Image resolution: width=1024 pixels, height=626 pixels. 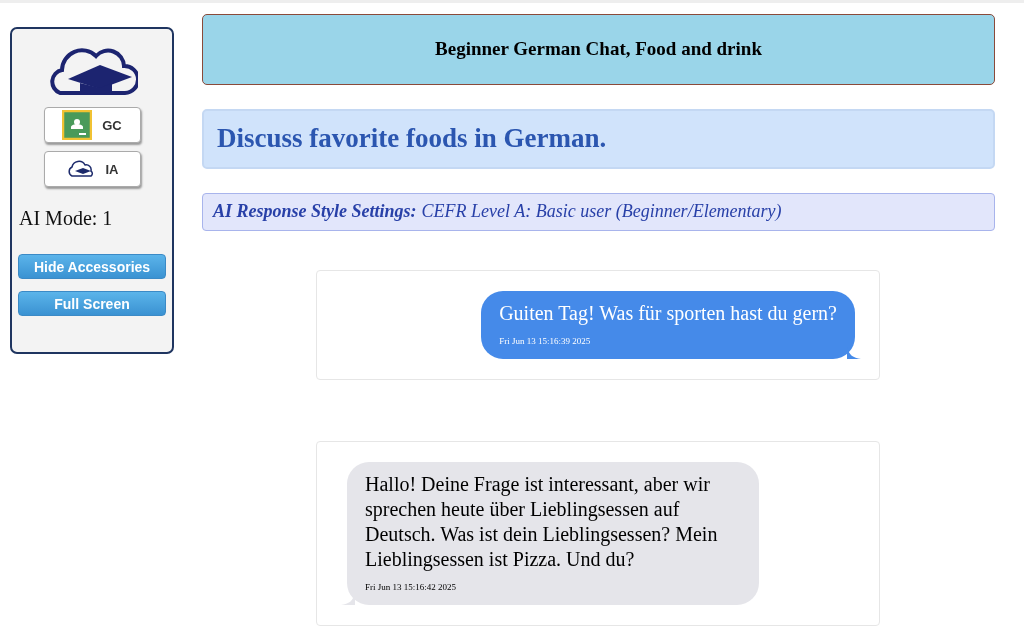 I want to click on cloud-button: IA, so click(x=92, y=169).